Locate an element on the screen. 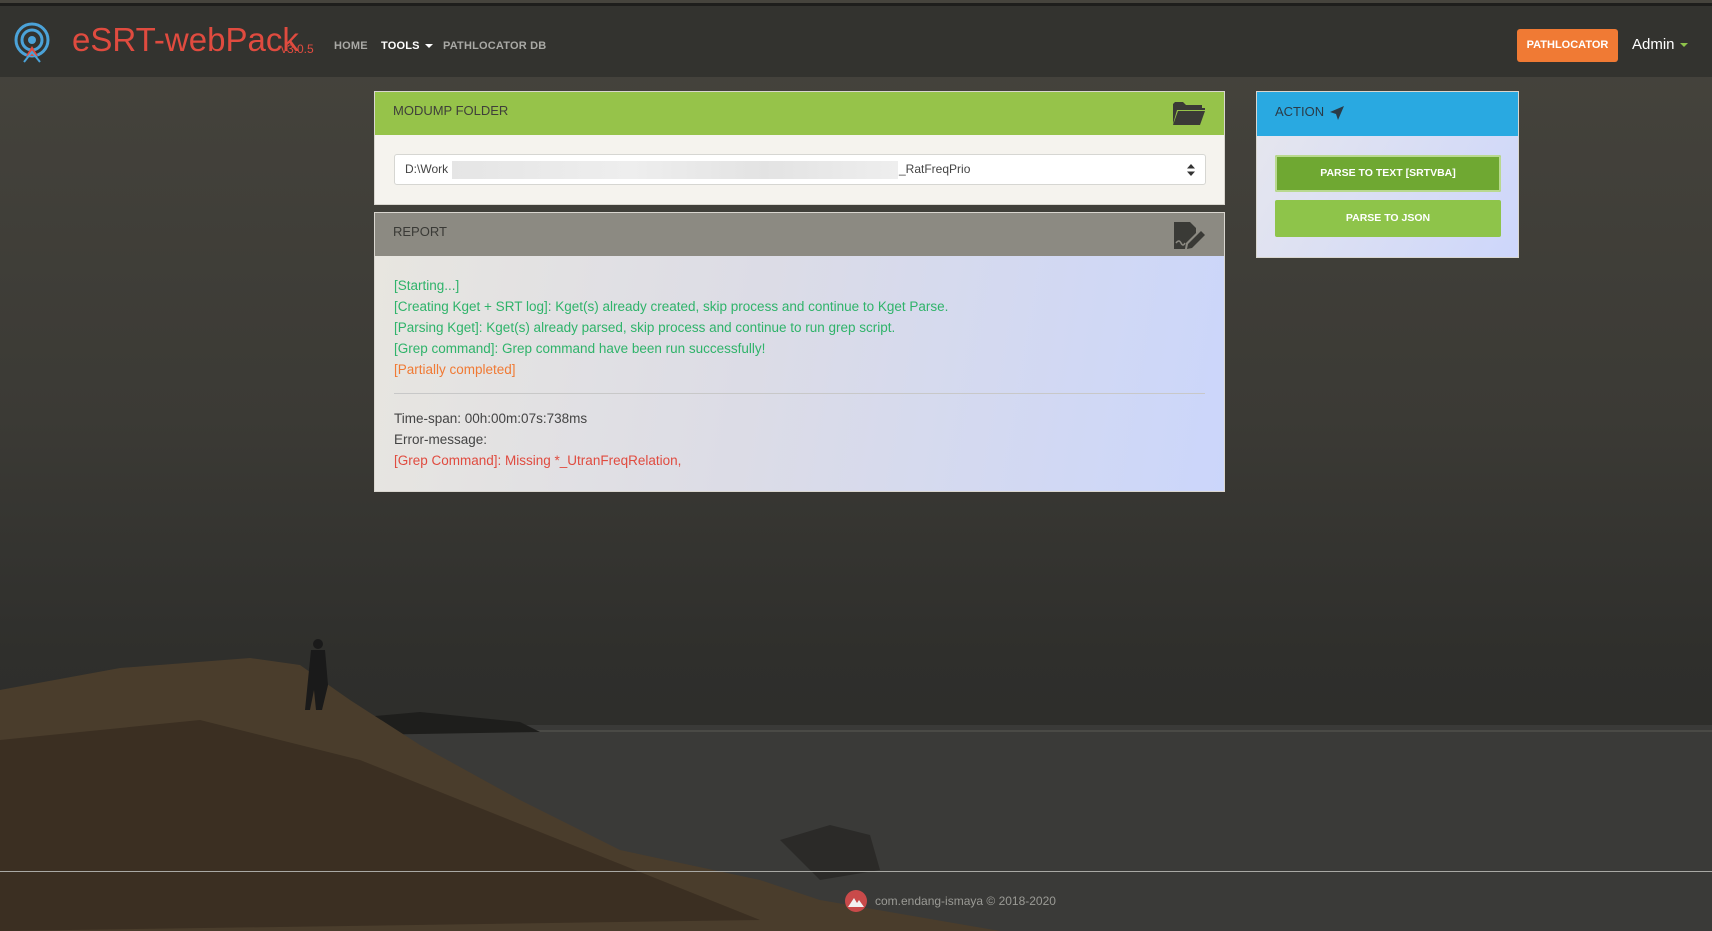 Image resolution: width=1712 pixels, height=931 pixels. report-card-title: REPORT is located at coordinates (420, 231).